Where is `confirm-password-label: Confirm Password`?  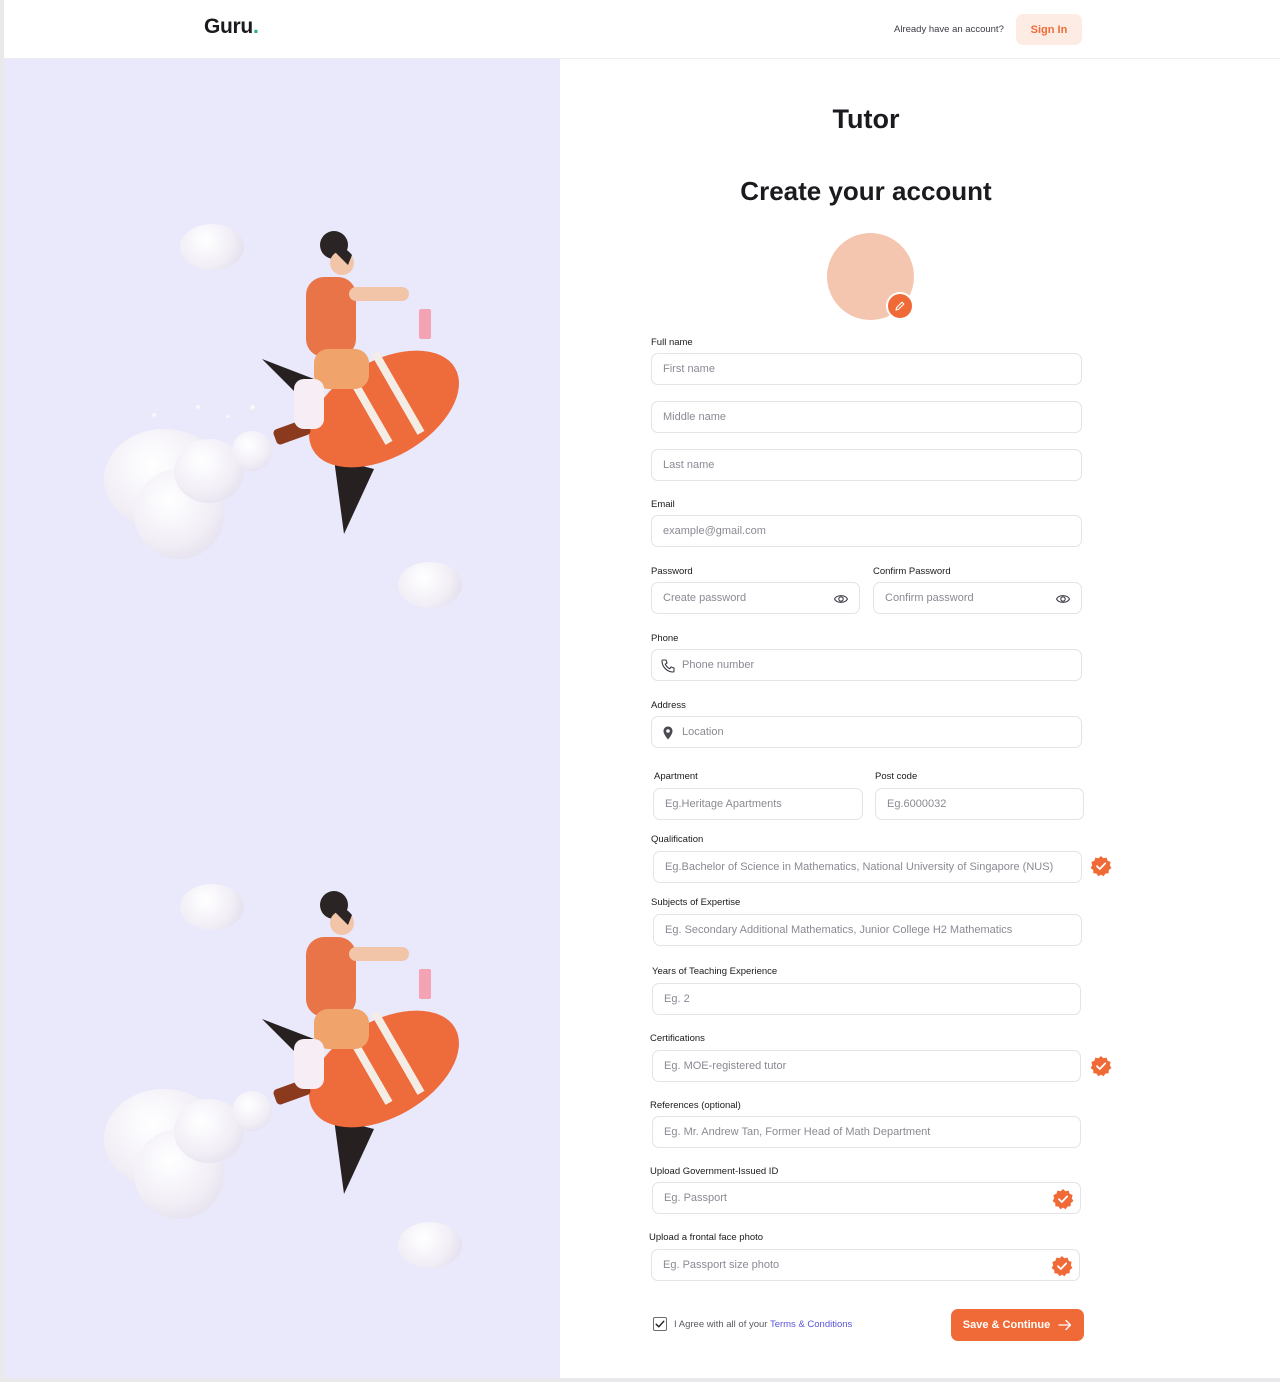
confirm-password-label: Confirm Password is located at coordinates (912, 571).